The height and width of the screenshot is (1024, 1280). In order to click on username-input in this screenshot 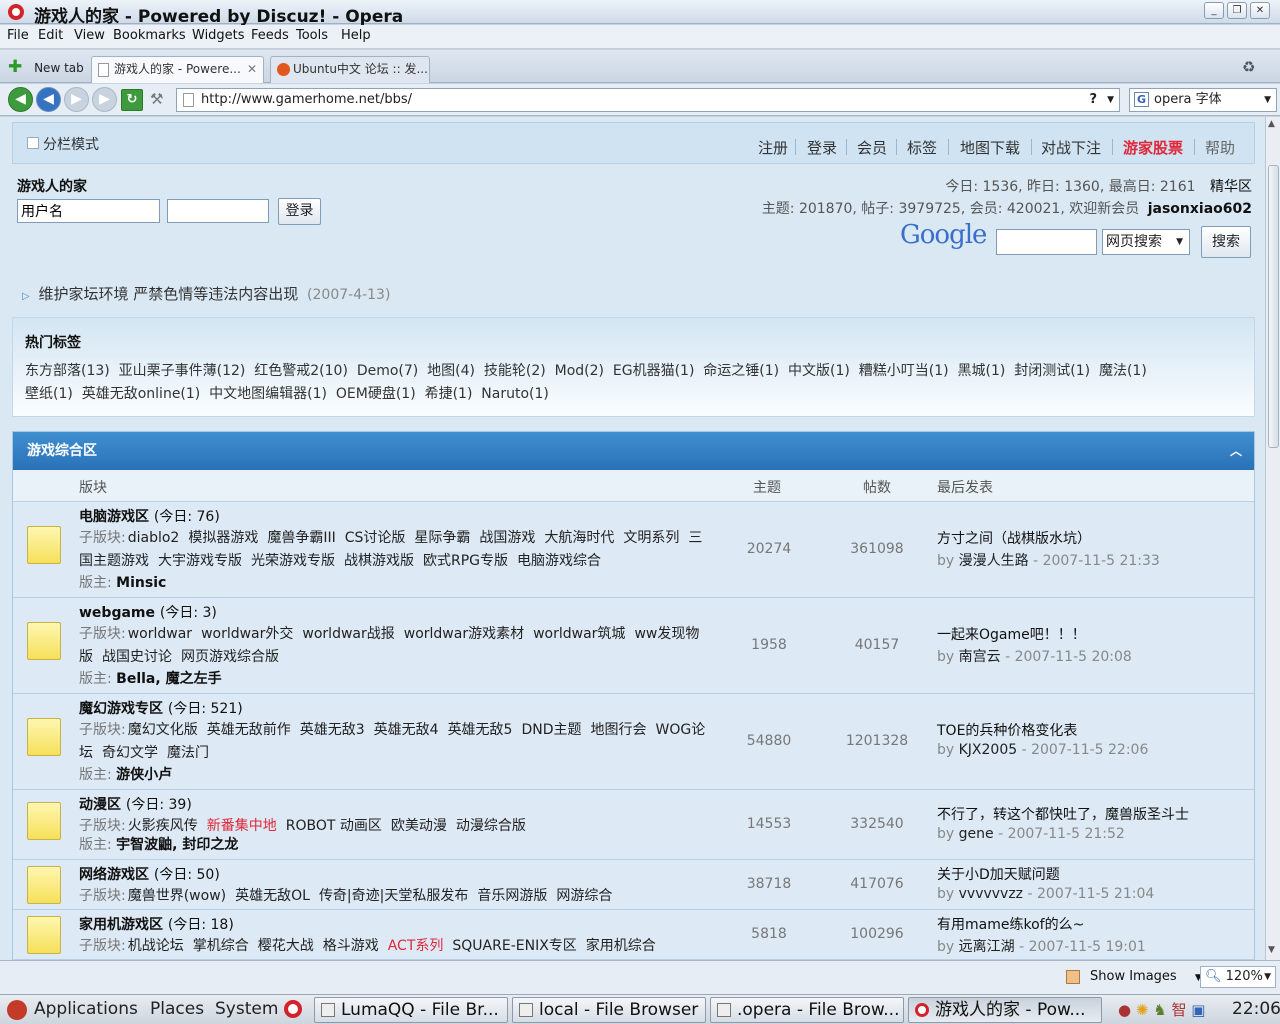, I will do `click(88, 211)`.